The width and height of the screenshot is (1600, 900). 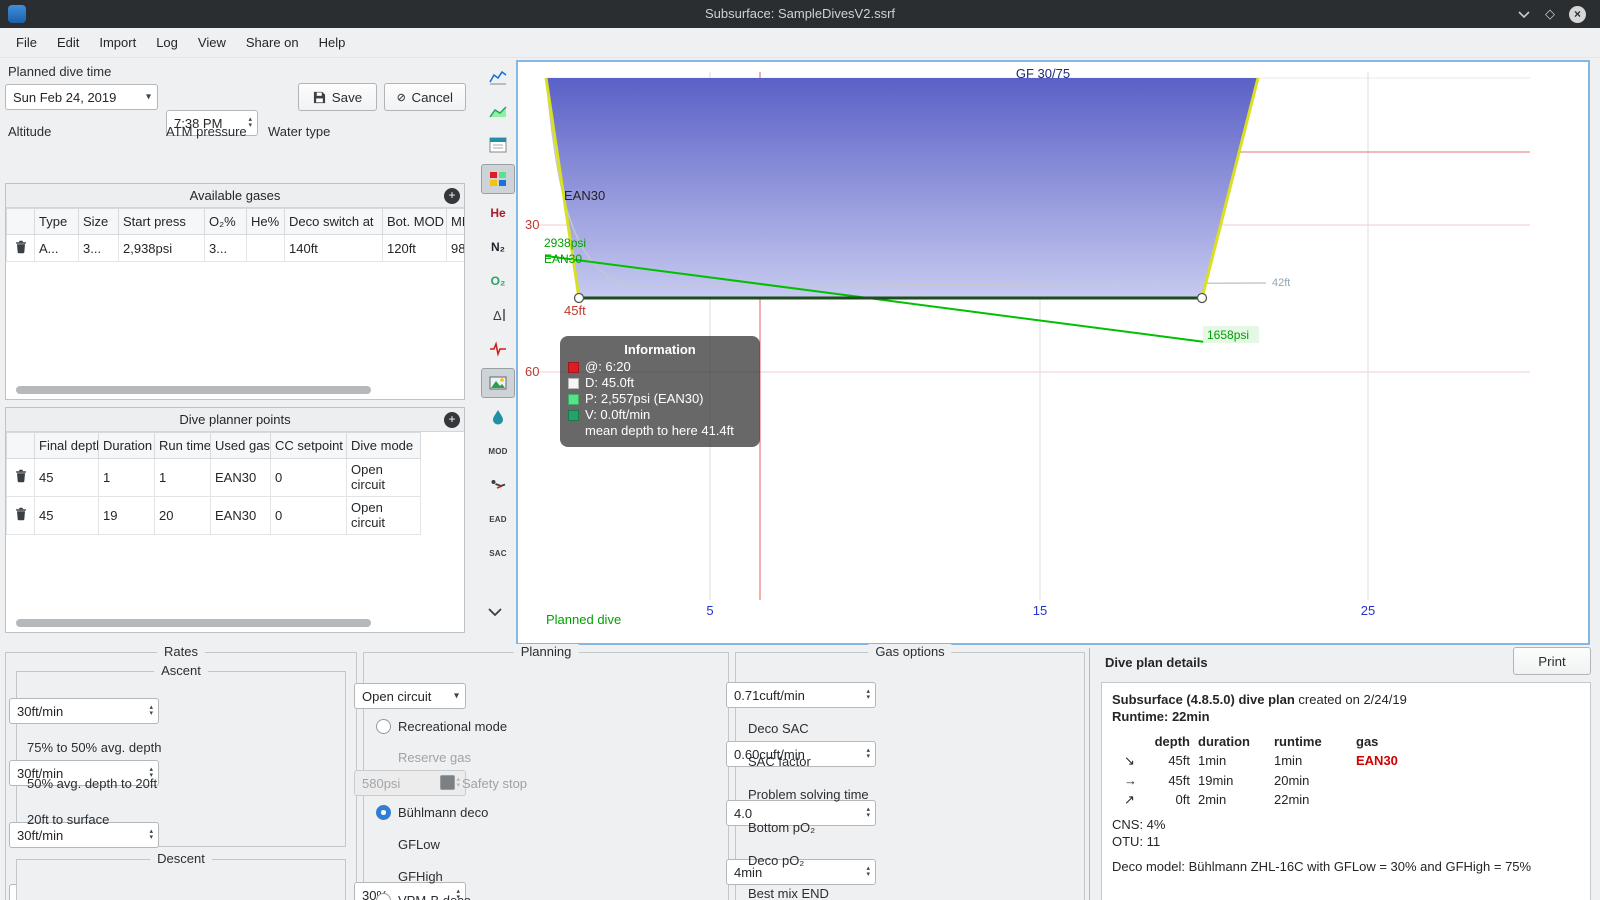 I want to click on planned-dive-time-label: Planned dive time, so click(x=60, y=71).